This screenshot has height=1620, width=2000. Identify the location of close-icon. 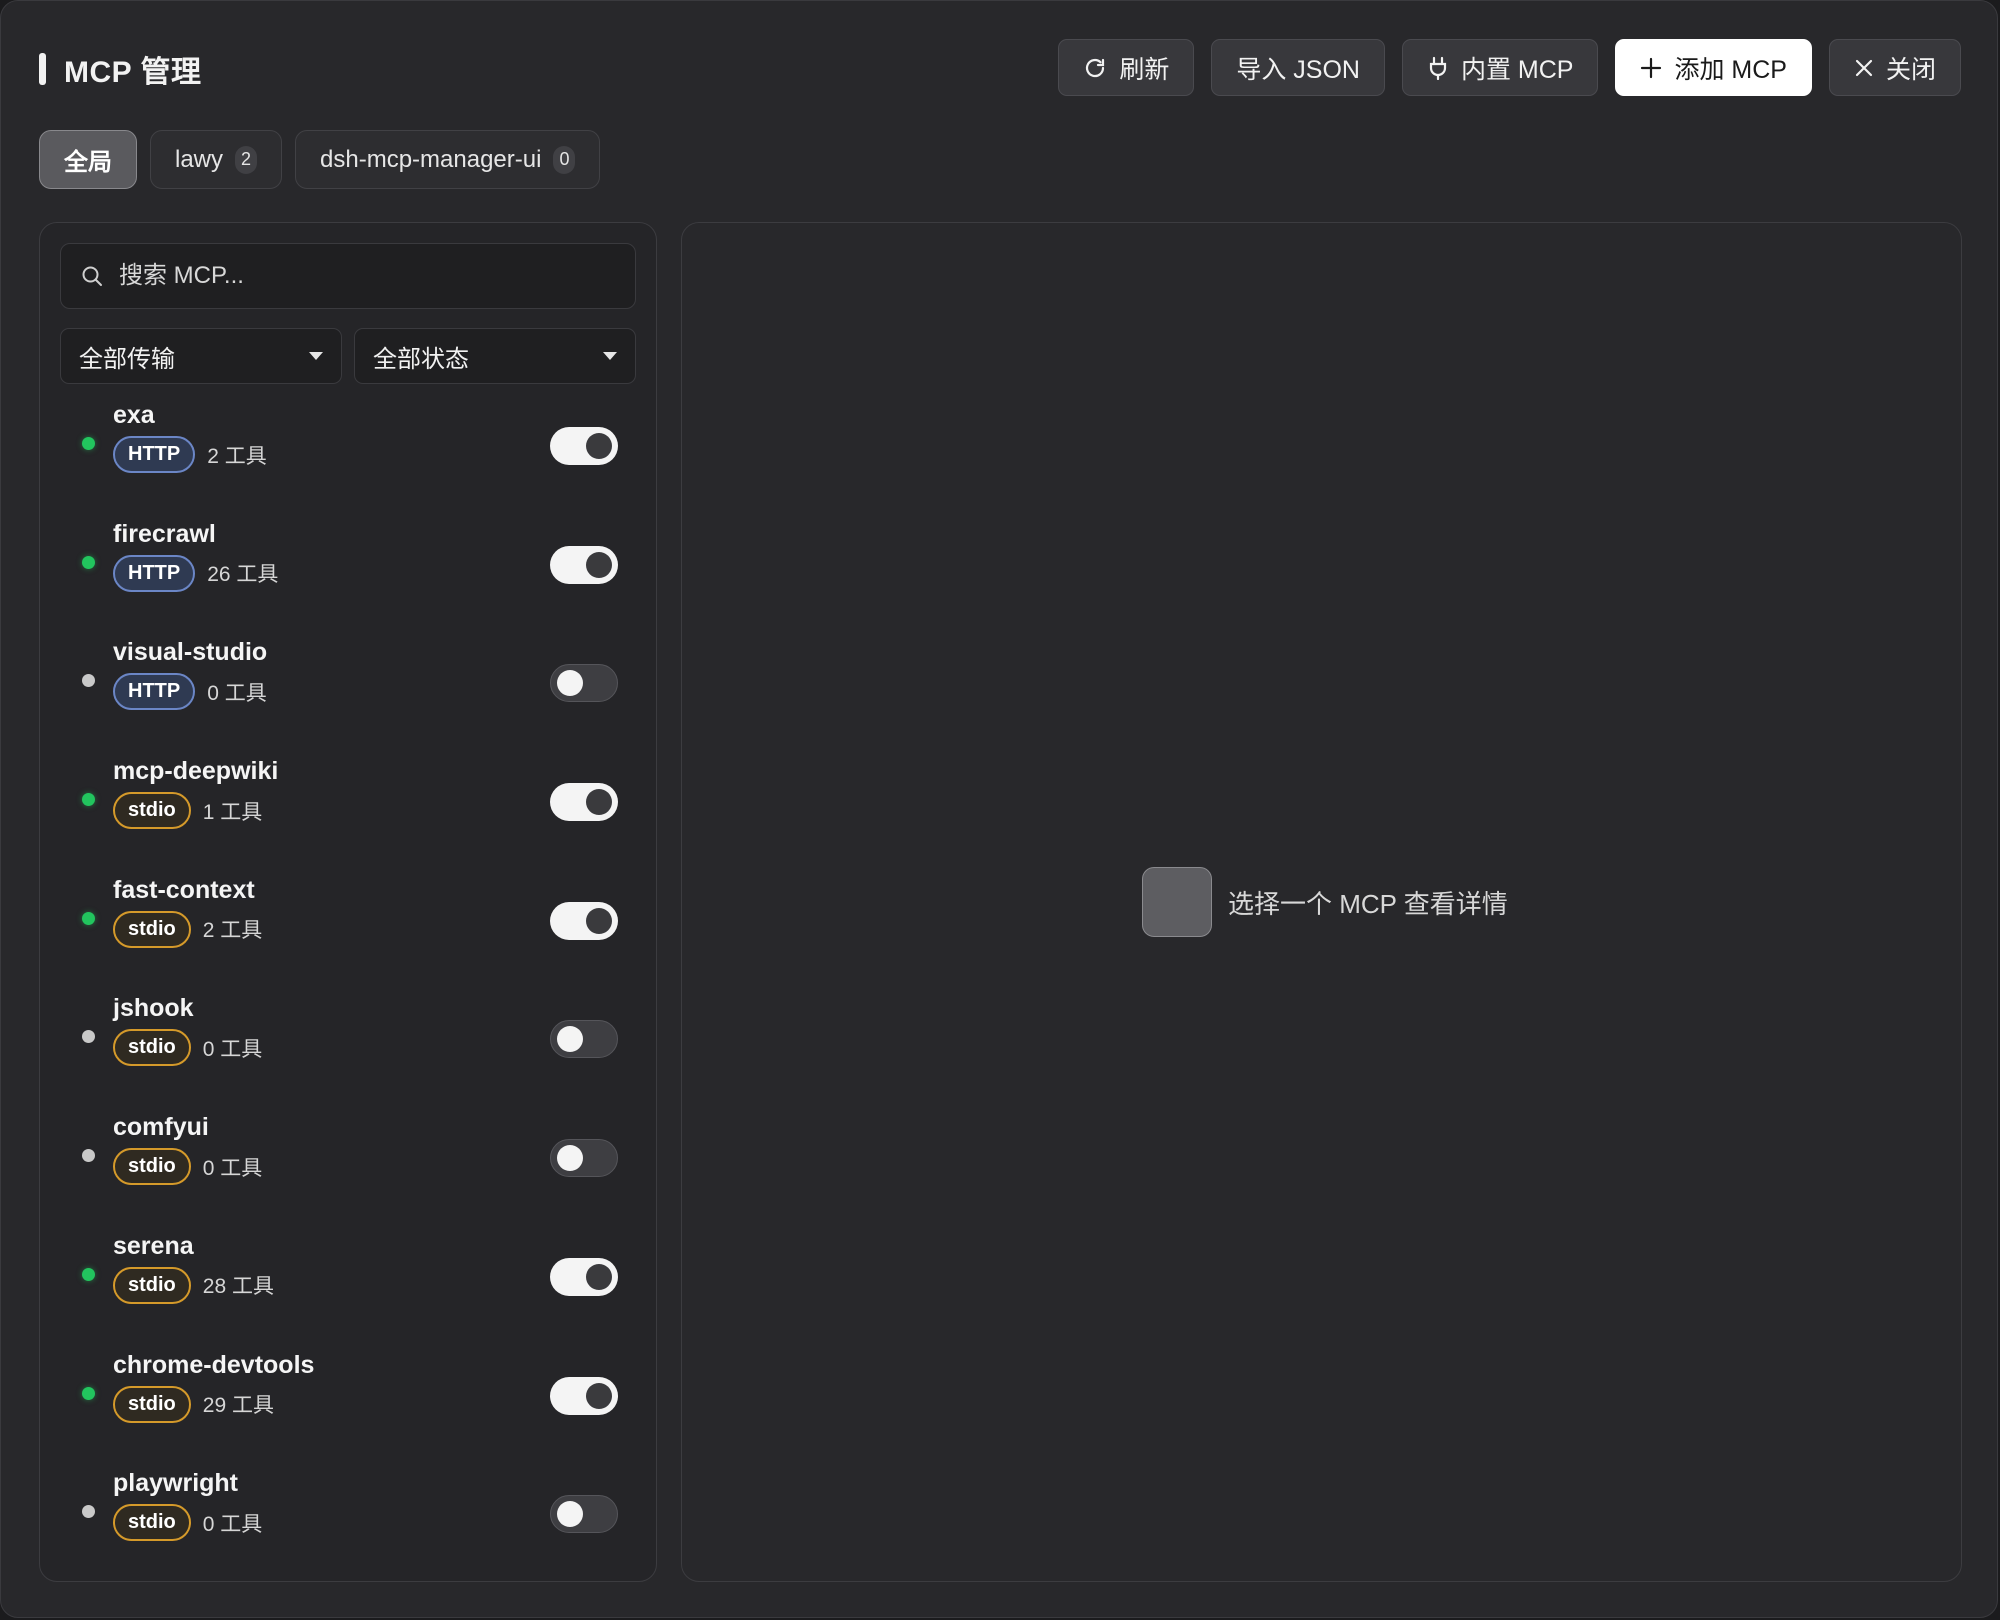
(1864, 68).